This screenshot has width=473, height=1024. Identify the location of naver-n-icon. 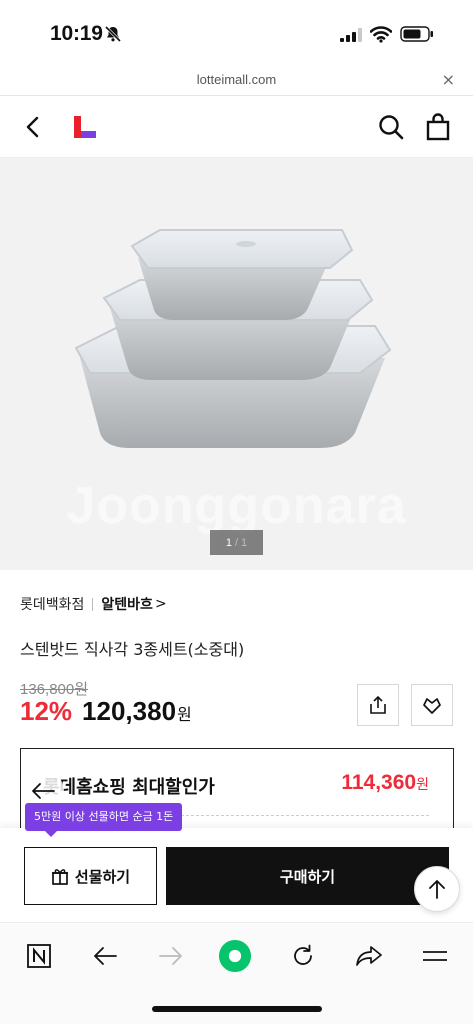
(39, 956).